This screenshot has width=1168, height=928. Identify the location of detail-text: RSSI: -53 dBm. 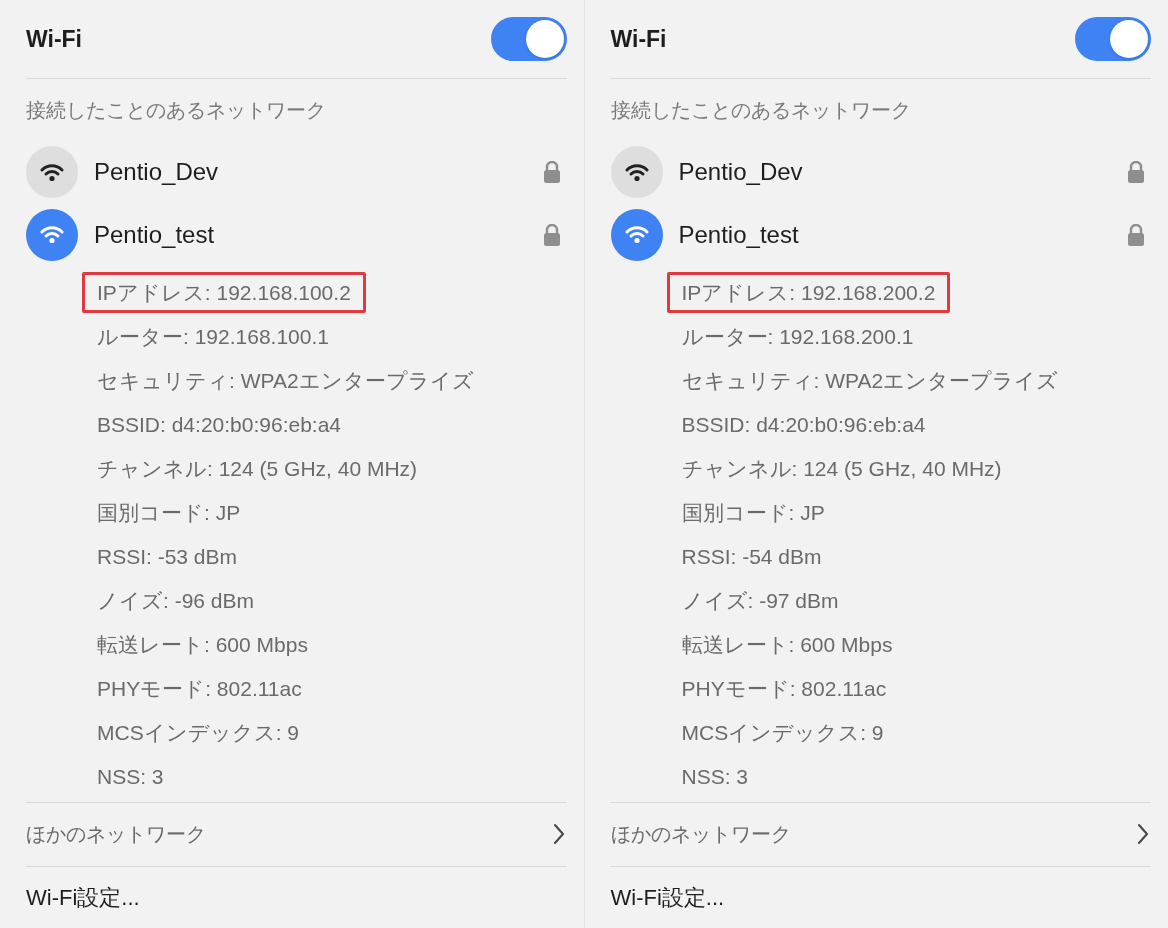
(167, 556).